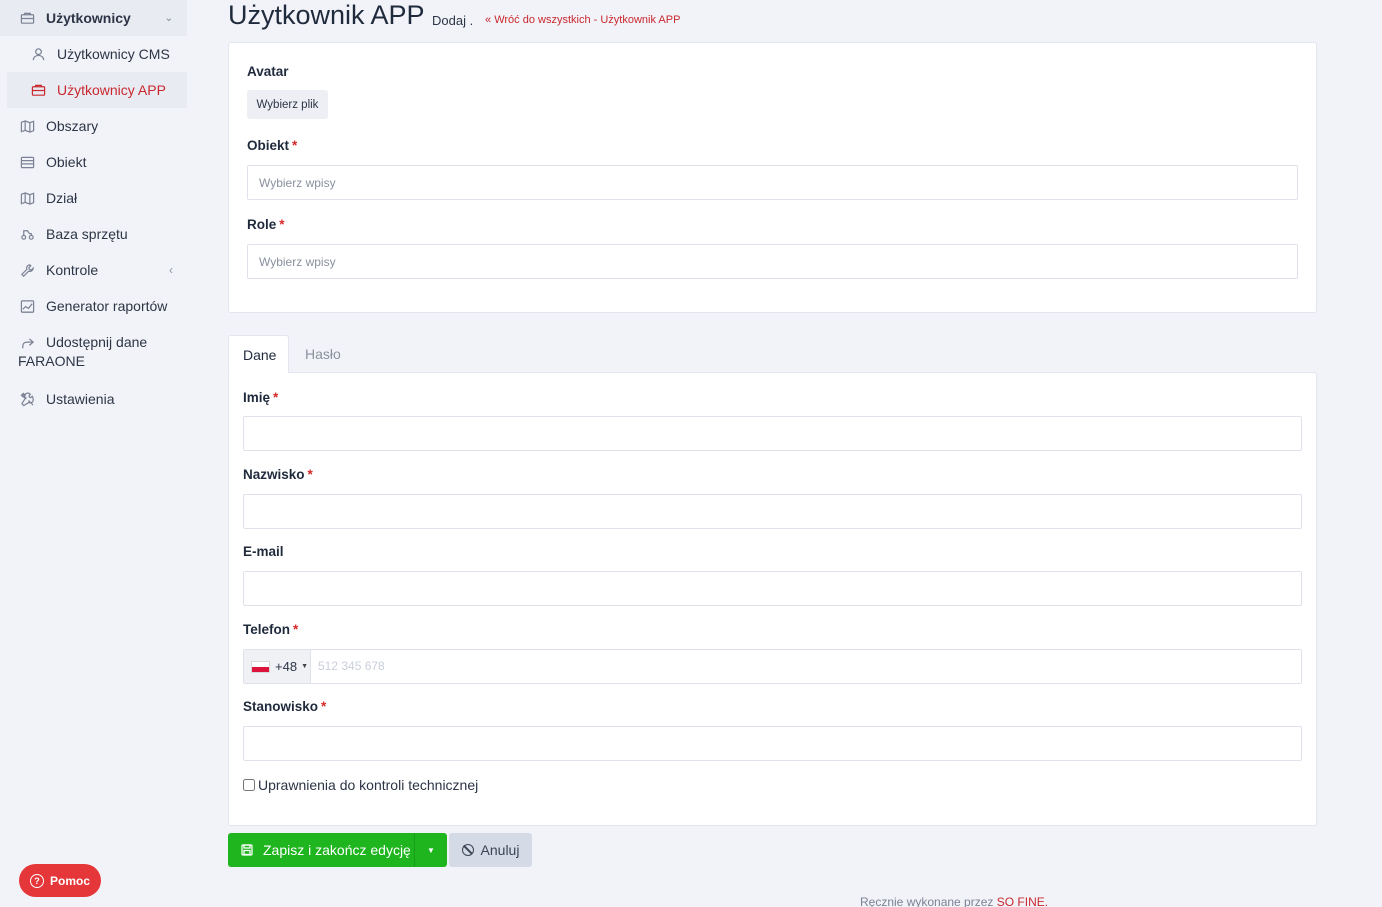 The image size is (1382, 907). I want to click on sidebar-item-uzytkownicy-app: Użytkownicy APP, so click(97, 90).